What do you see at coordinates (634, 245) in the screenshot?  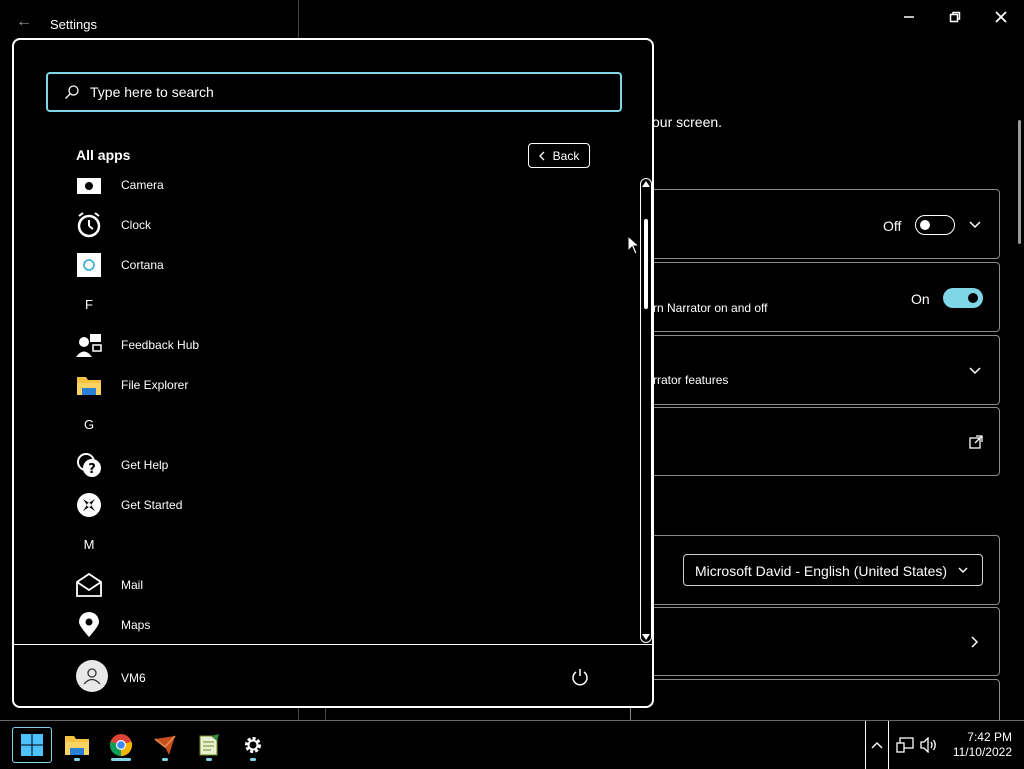 I see `mouse-cursor-icon` at bounding box center [634, 245].